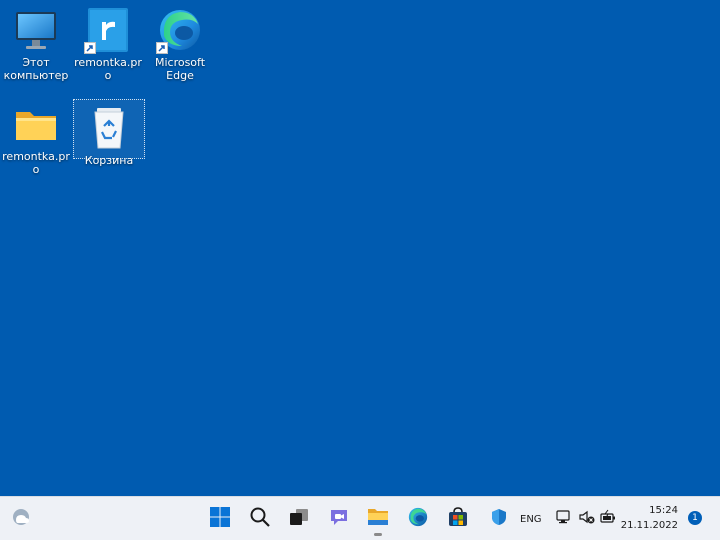  I want to click on search-icon, so click(260, 519).